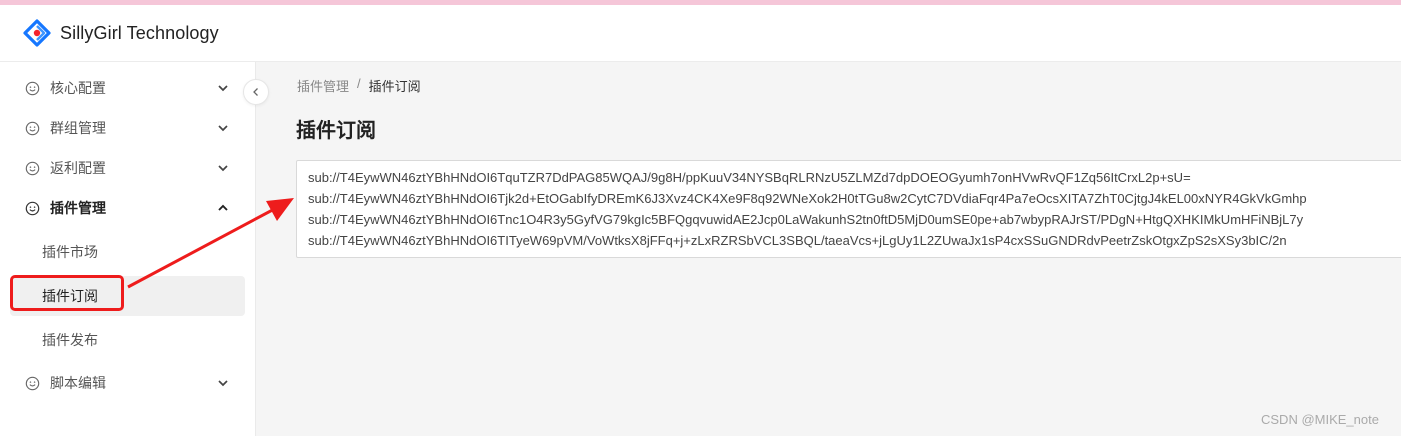 The image size is (1401, 436). Describe the element at coordinates (128, 340) in the screenshot. I see `sidebar-item-plugin-publish: 插件发布` at that location.